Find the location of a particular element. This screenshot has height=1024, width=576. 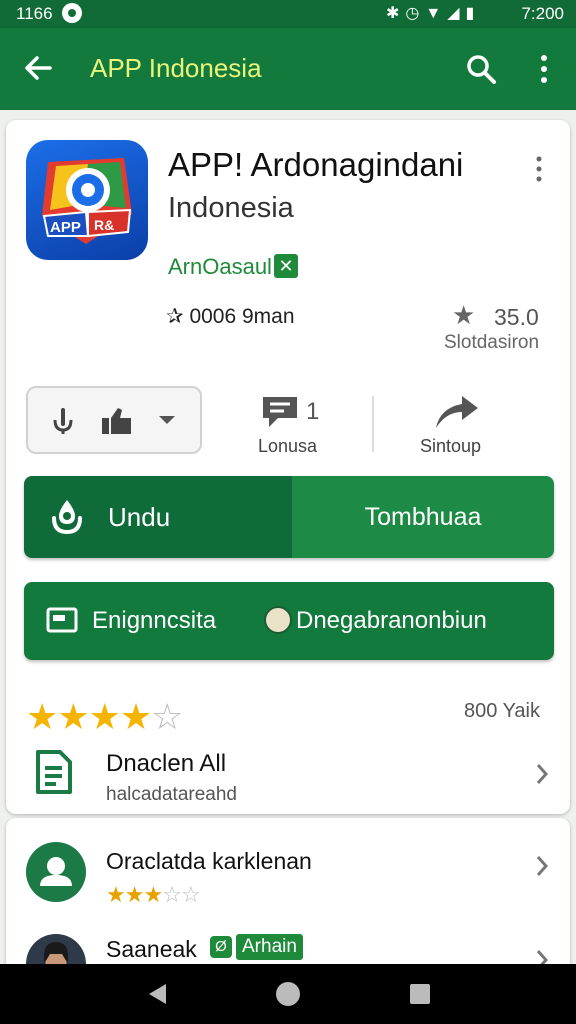

card-overflow-menu-icon is located at coordinates (539, 169).